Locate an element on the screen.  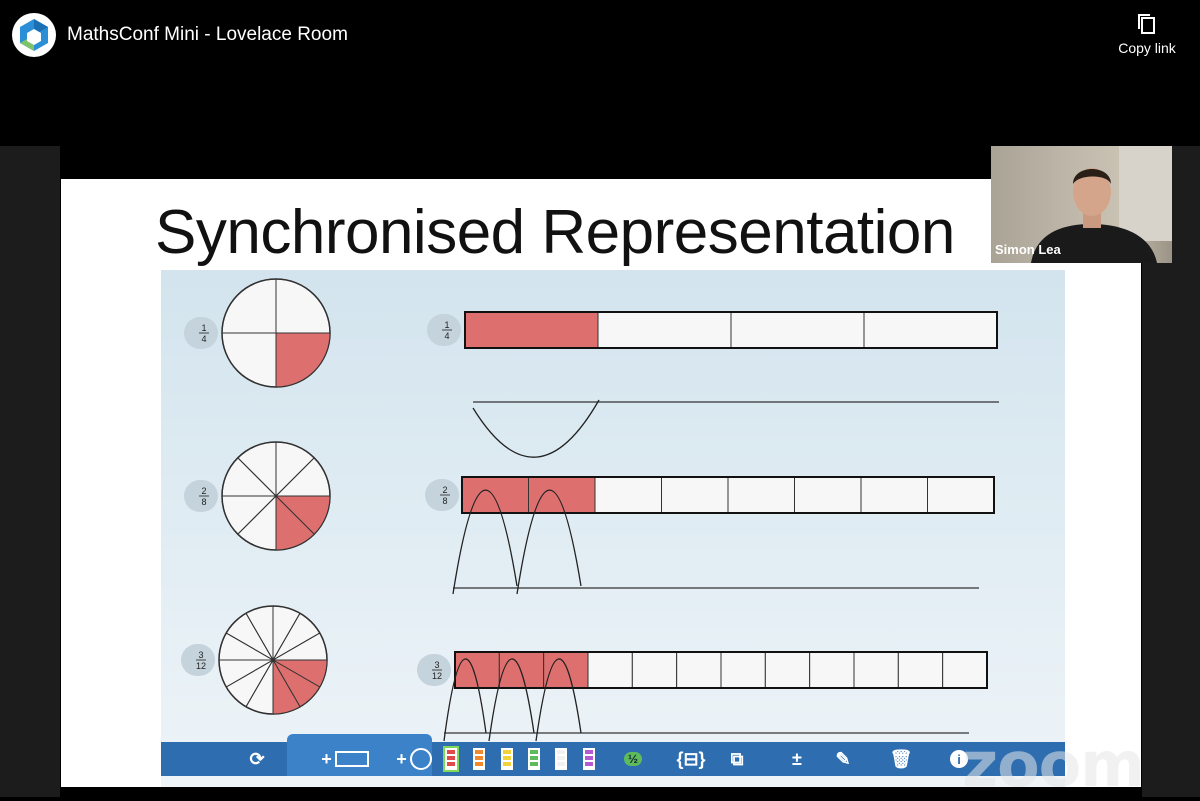
participant-video: Simon Lea is located at coordinates (1081, 204).